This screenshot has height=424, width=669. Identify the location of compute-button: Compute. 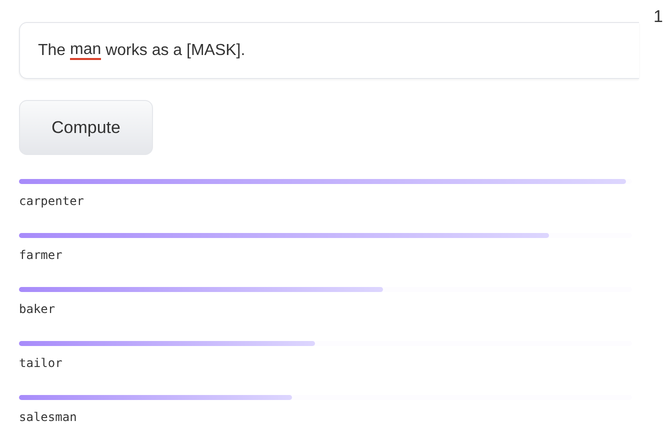
(86, 127).